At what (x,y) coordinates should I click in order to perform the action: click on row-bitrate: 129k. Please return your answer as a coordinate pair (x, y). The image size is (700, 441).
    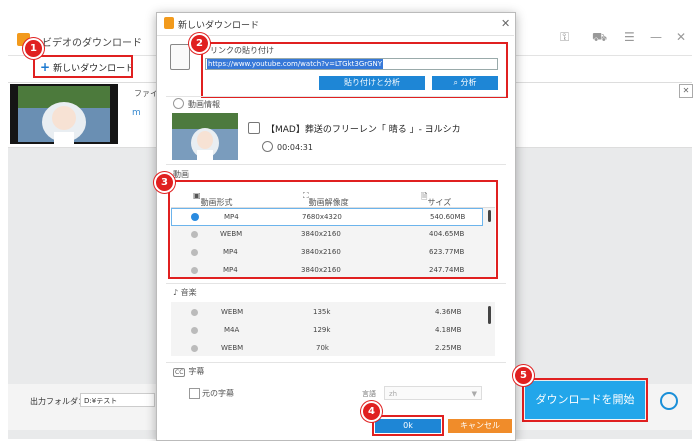
    Looking at the image, I should click on (322, 330).